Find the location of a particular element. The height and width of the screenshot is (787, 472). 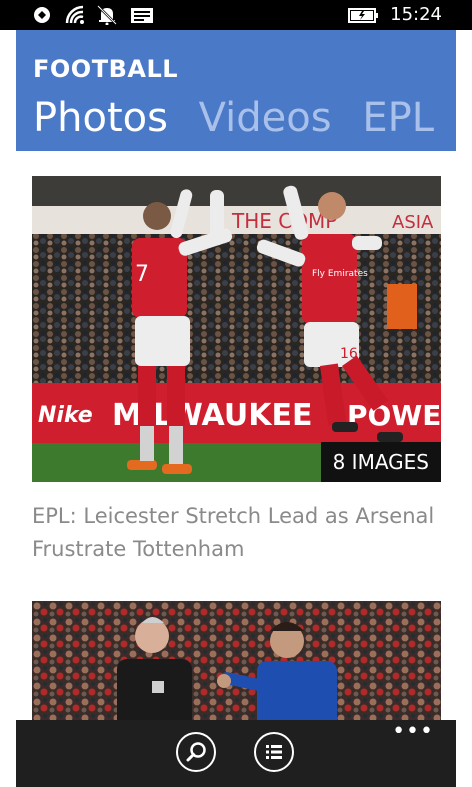

shirt-number-left: 7 is located at coordinates (142, 274).